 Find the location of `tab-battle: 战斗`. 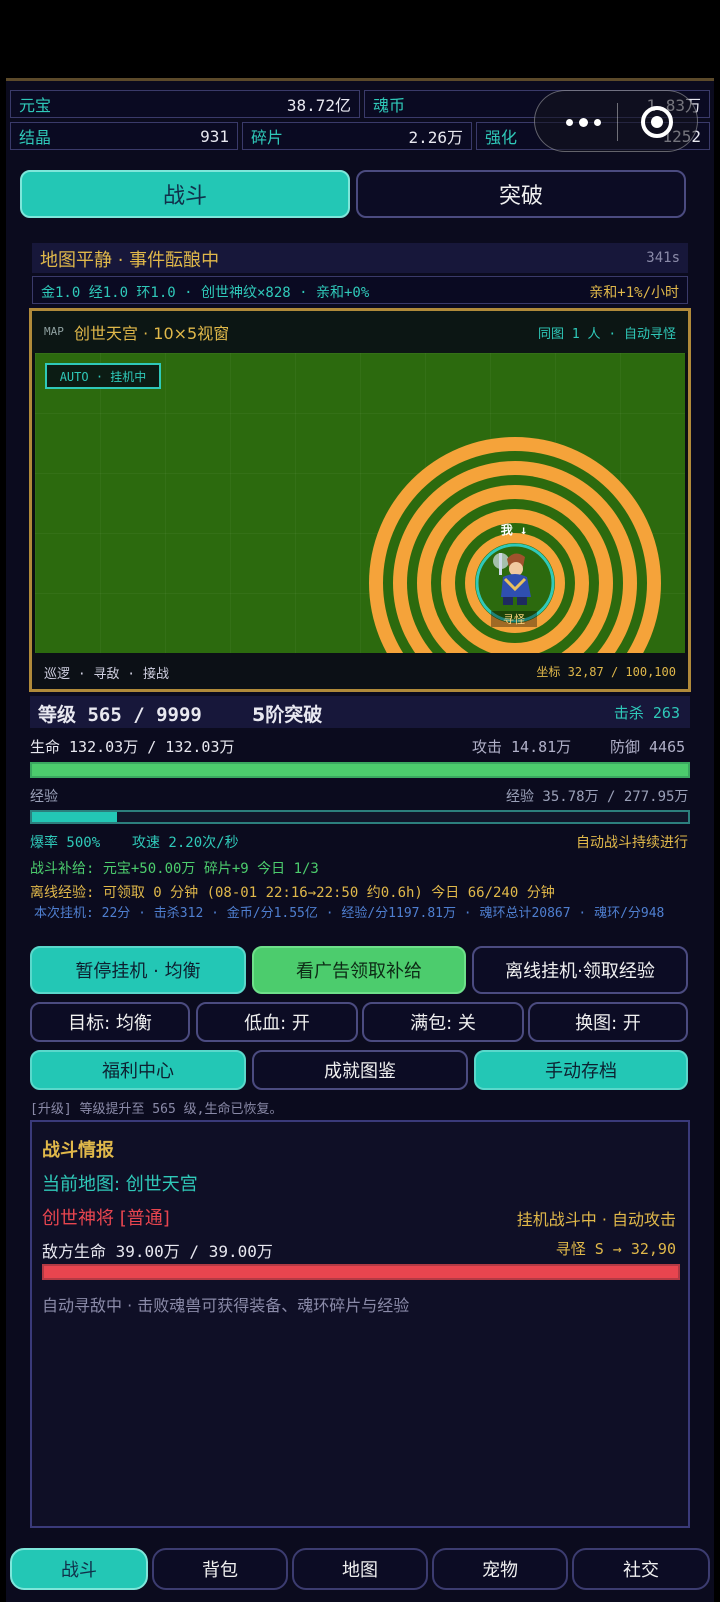

tab-battle: 战斗 is located at coordinates (185, 194).